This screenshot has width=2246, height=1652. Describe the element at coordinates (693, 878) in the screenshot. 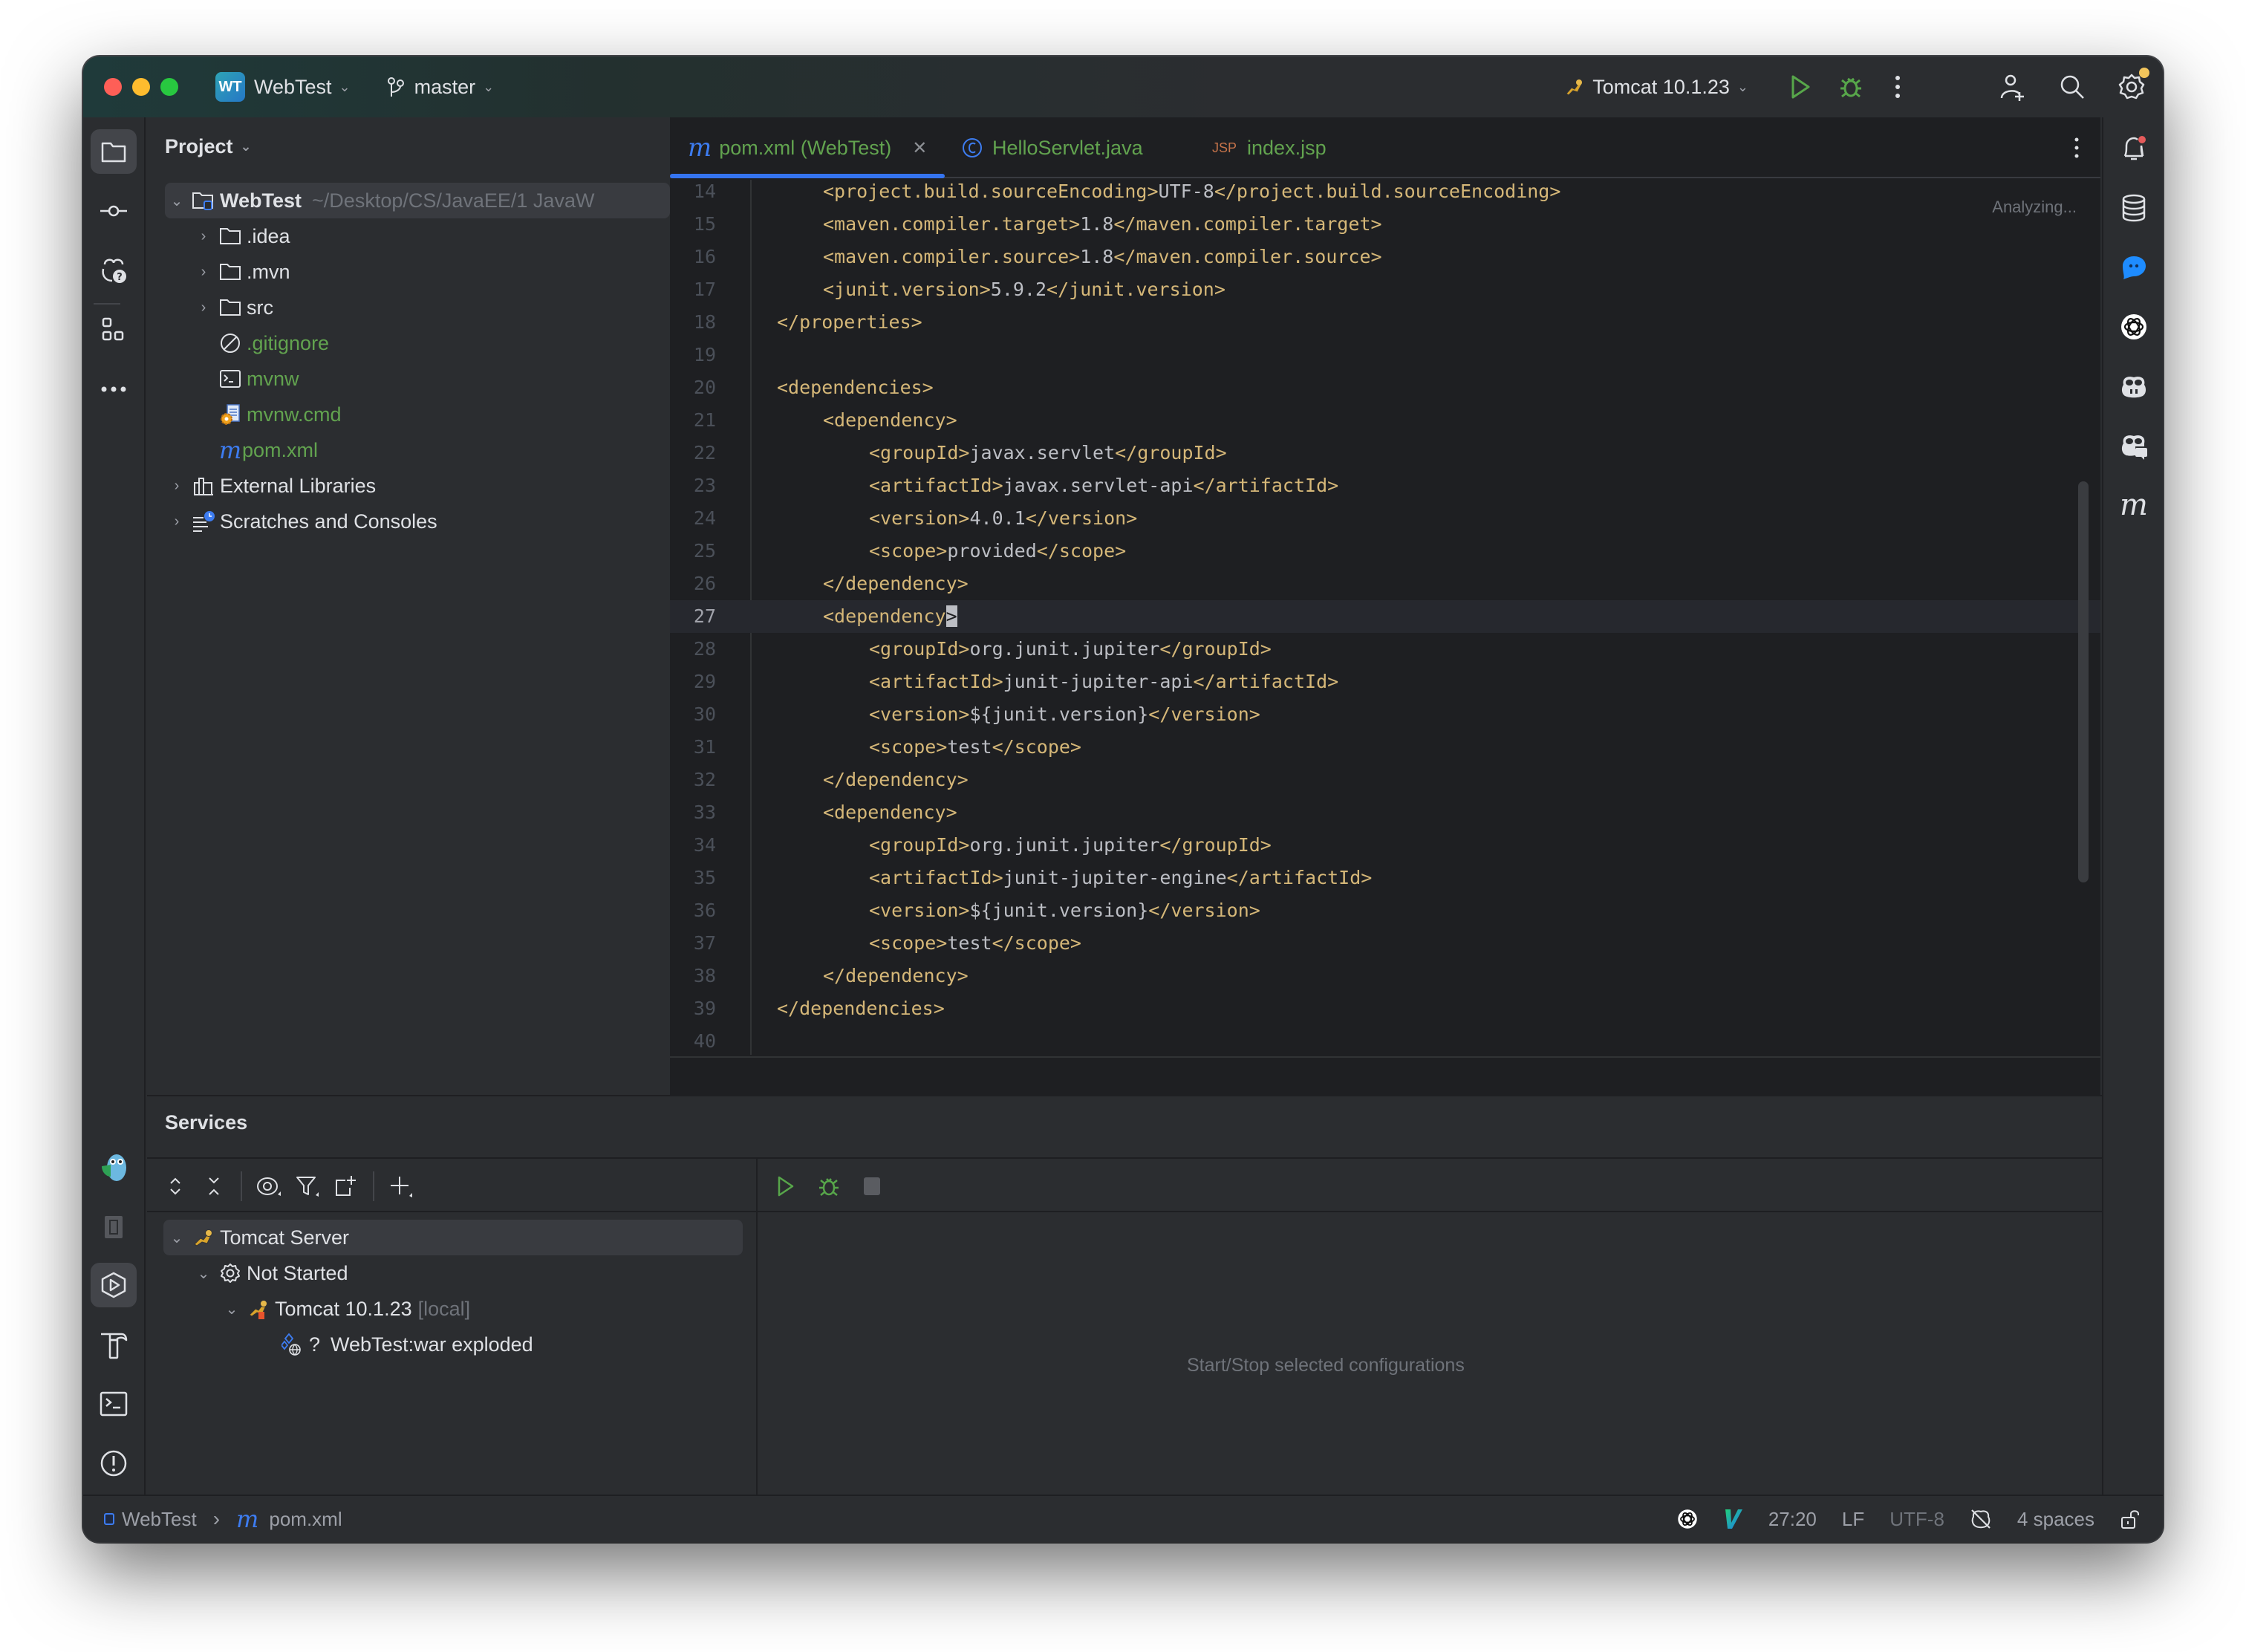

I see `line-number: 35` at that location.